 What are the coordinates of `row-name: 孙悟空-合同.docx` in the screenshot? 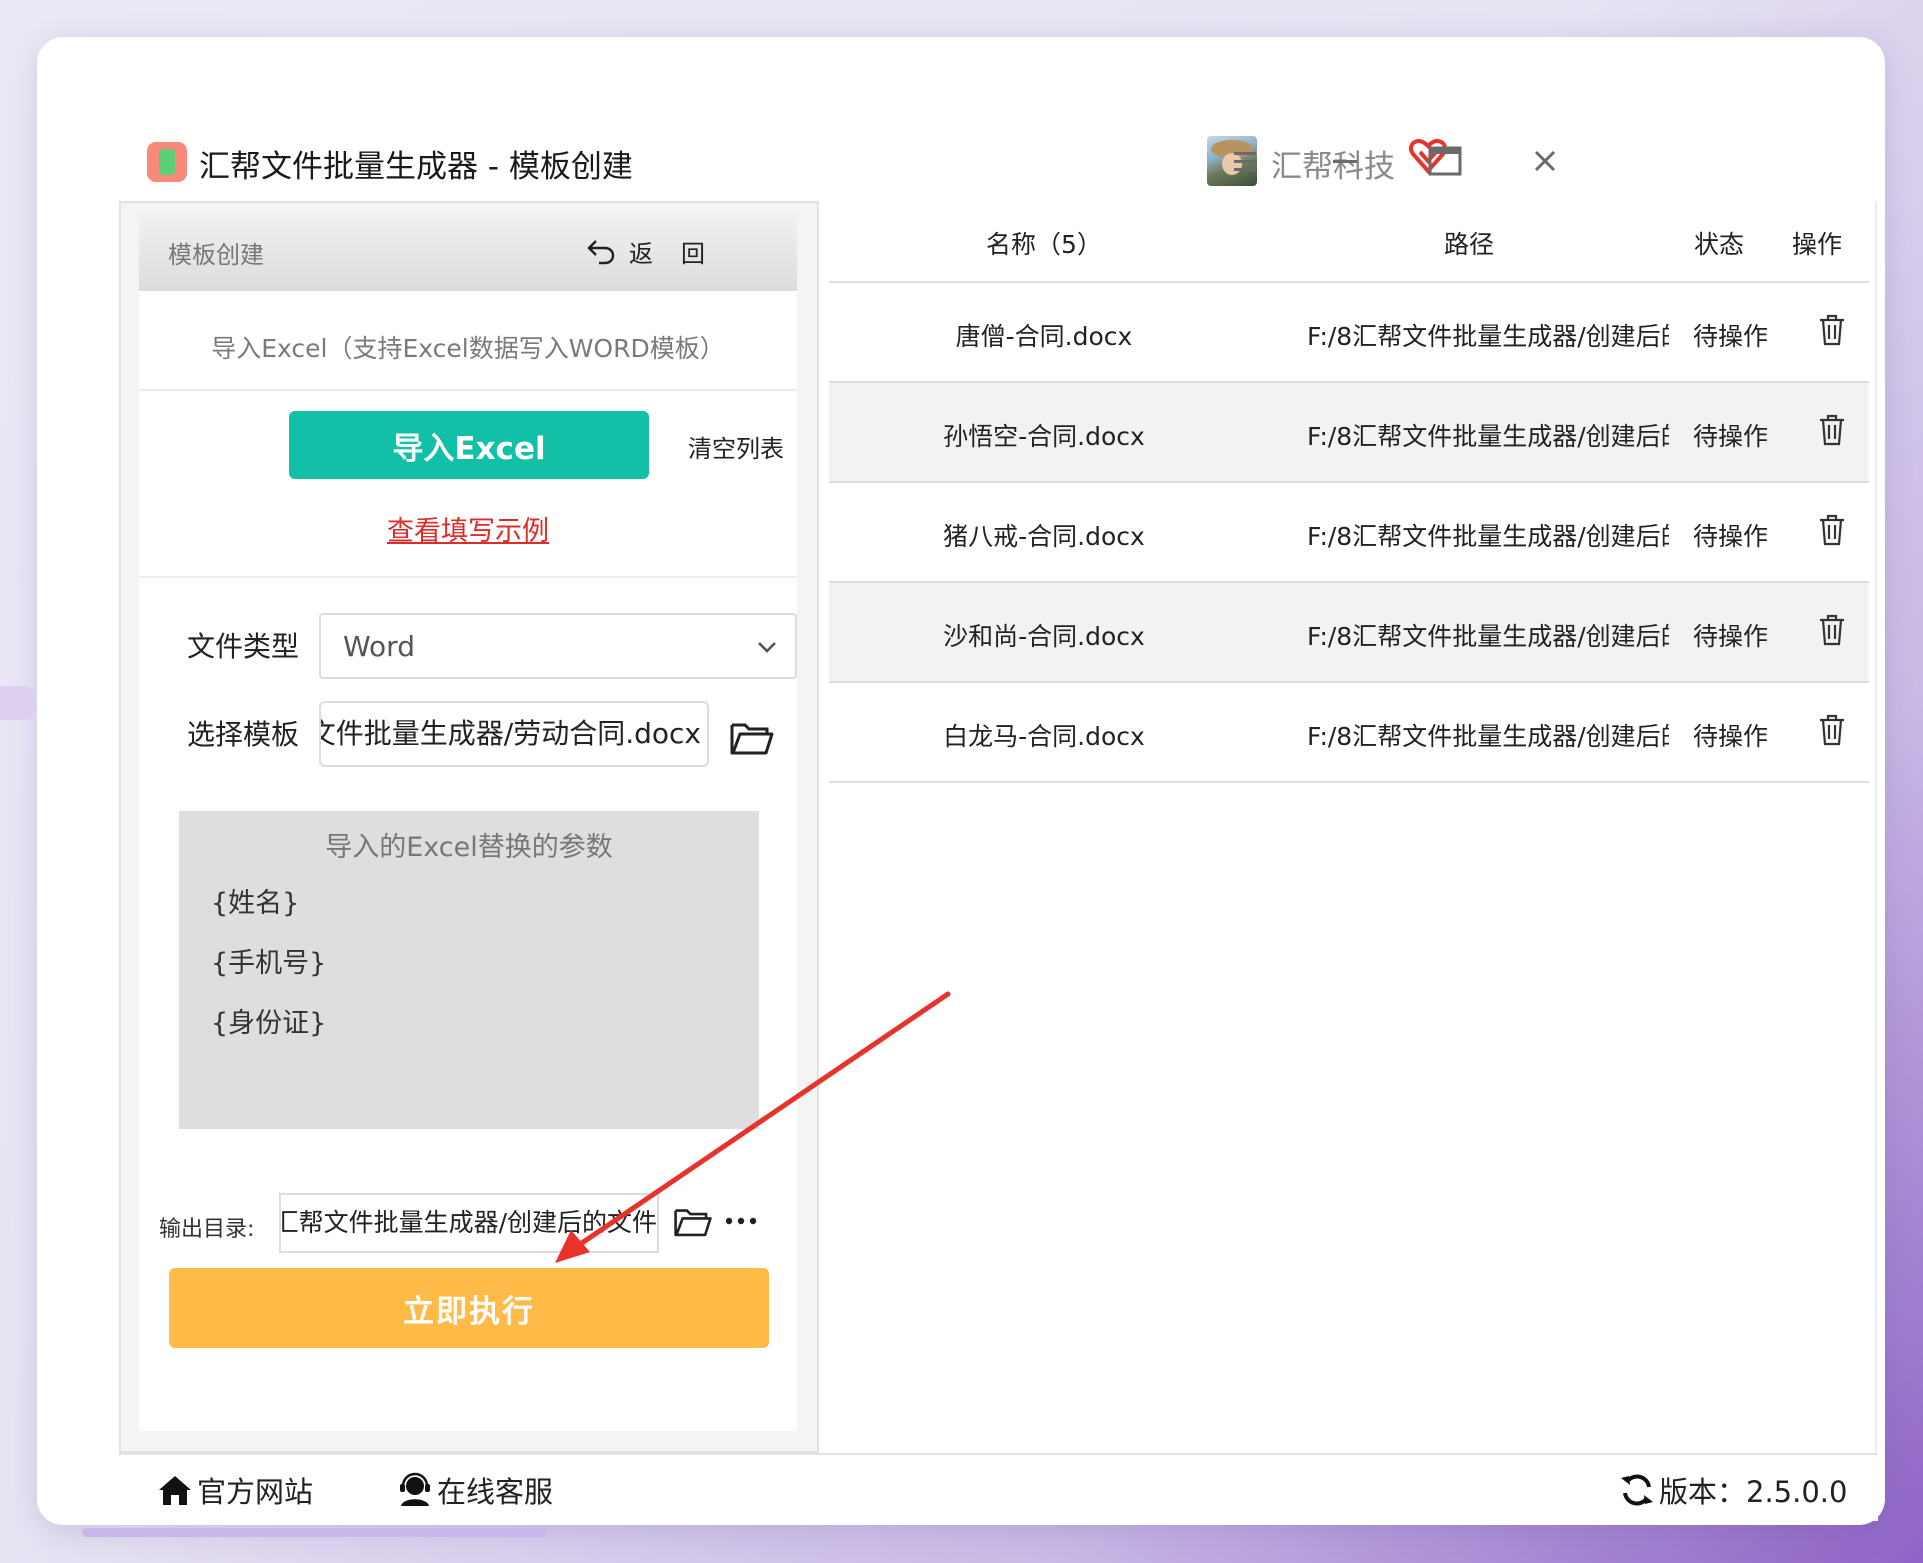 It's located at (1044, 436).